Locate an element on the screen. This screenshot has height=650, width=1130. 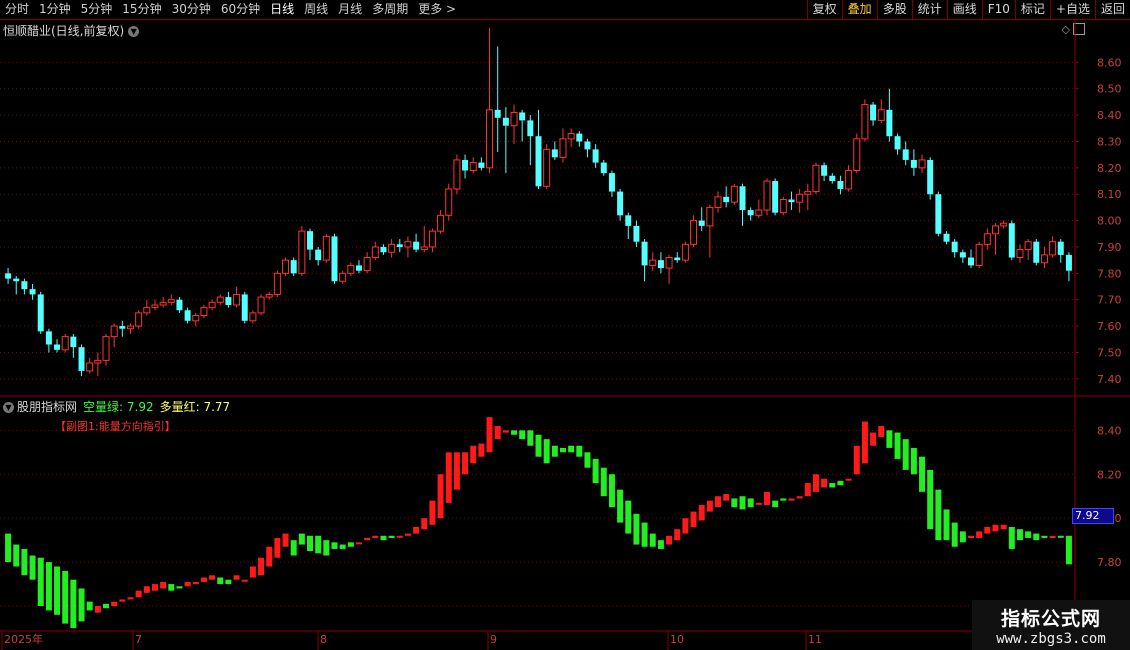
xaxis-label-0: 2025年 is located at coordinates (23, 639).